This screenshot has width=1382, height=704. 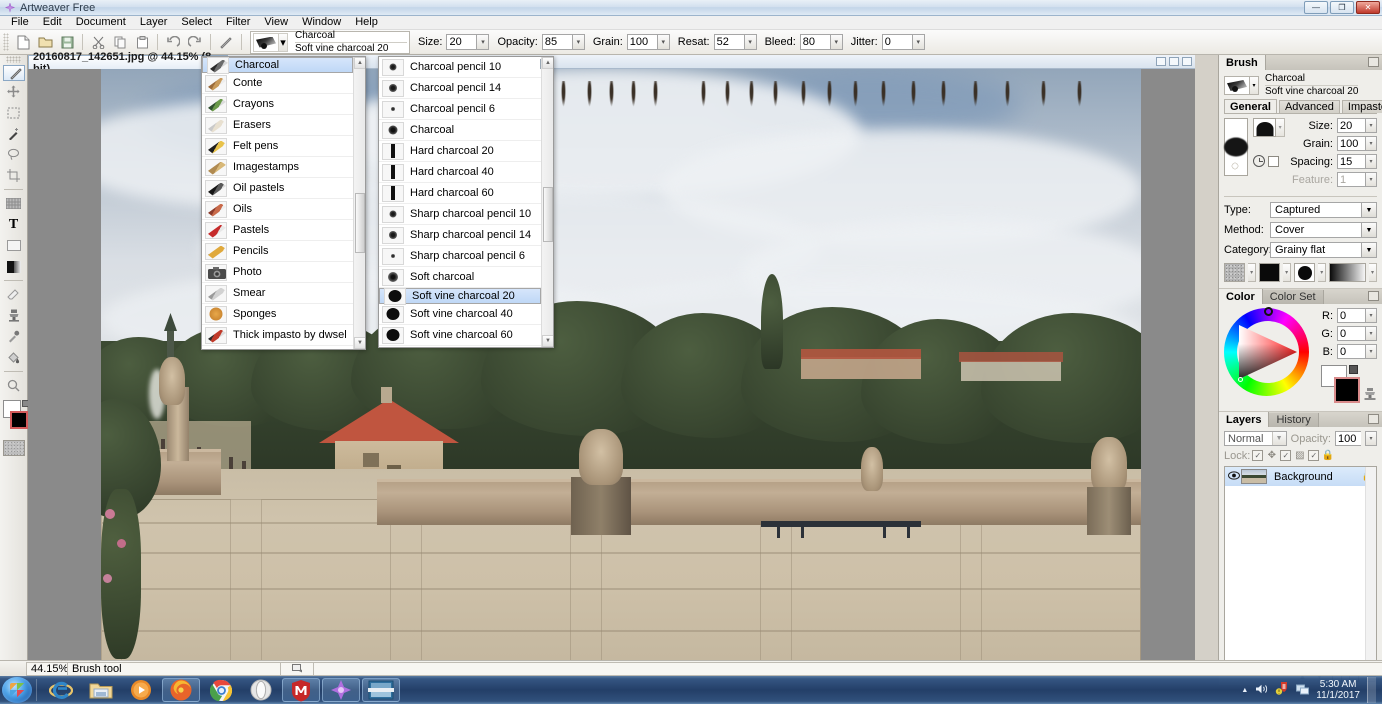 I want to click on brush-profile-arrow: ▾, so click(x=1281, y=127).